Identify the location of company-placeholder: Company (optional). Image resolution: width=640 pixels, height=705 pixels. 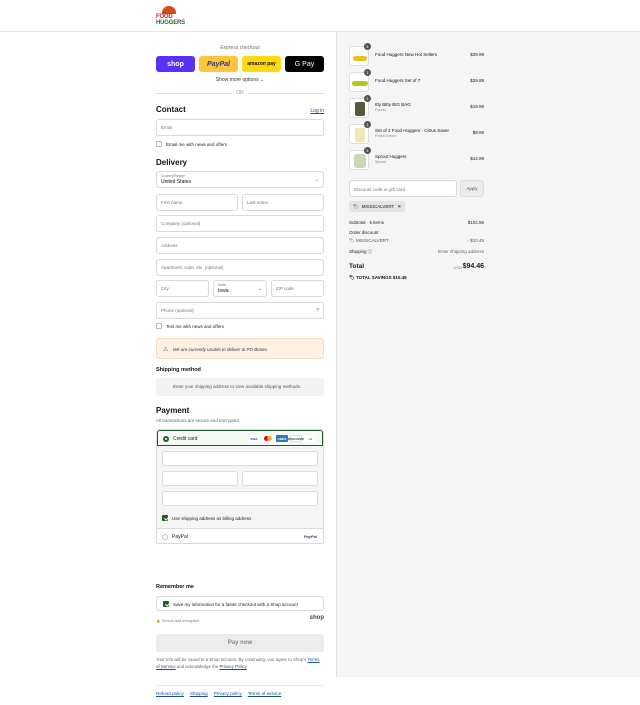
(181, 223).